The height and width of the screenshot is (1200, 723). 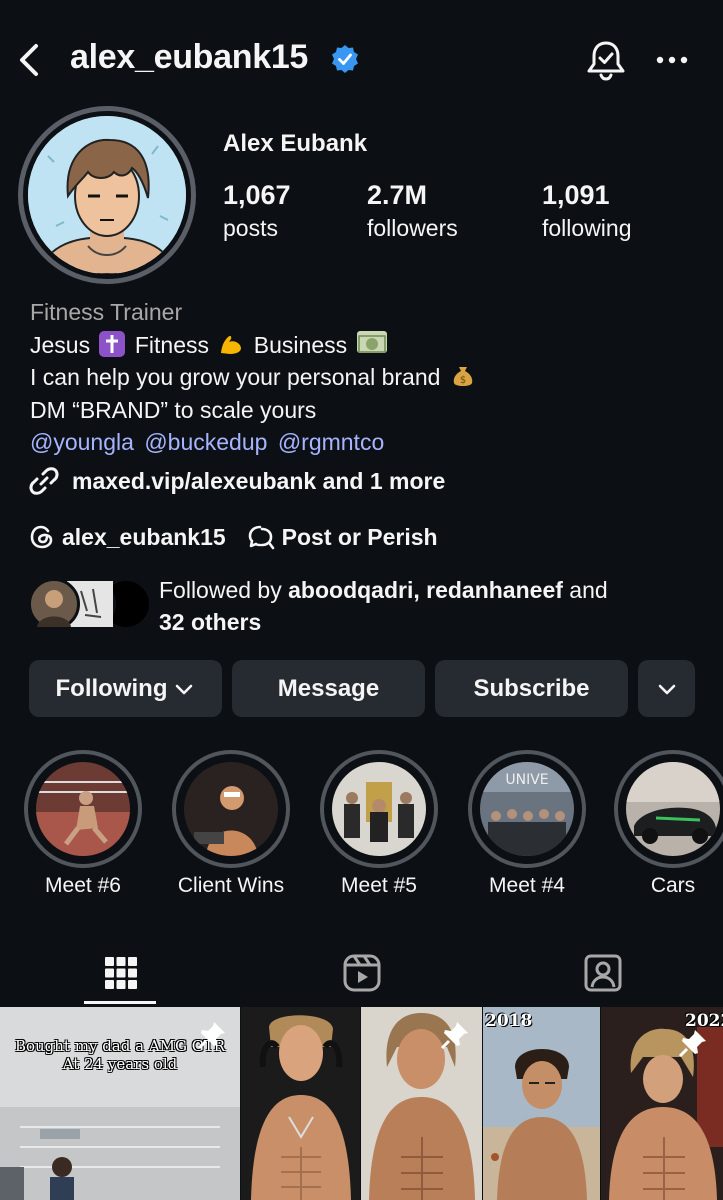 What do you see at coordinates (250, 228) in the screenshot?
I see `stat-posts-label: posts` at bounding box center [250, 228].